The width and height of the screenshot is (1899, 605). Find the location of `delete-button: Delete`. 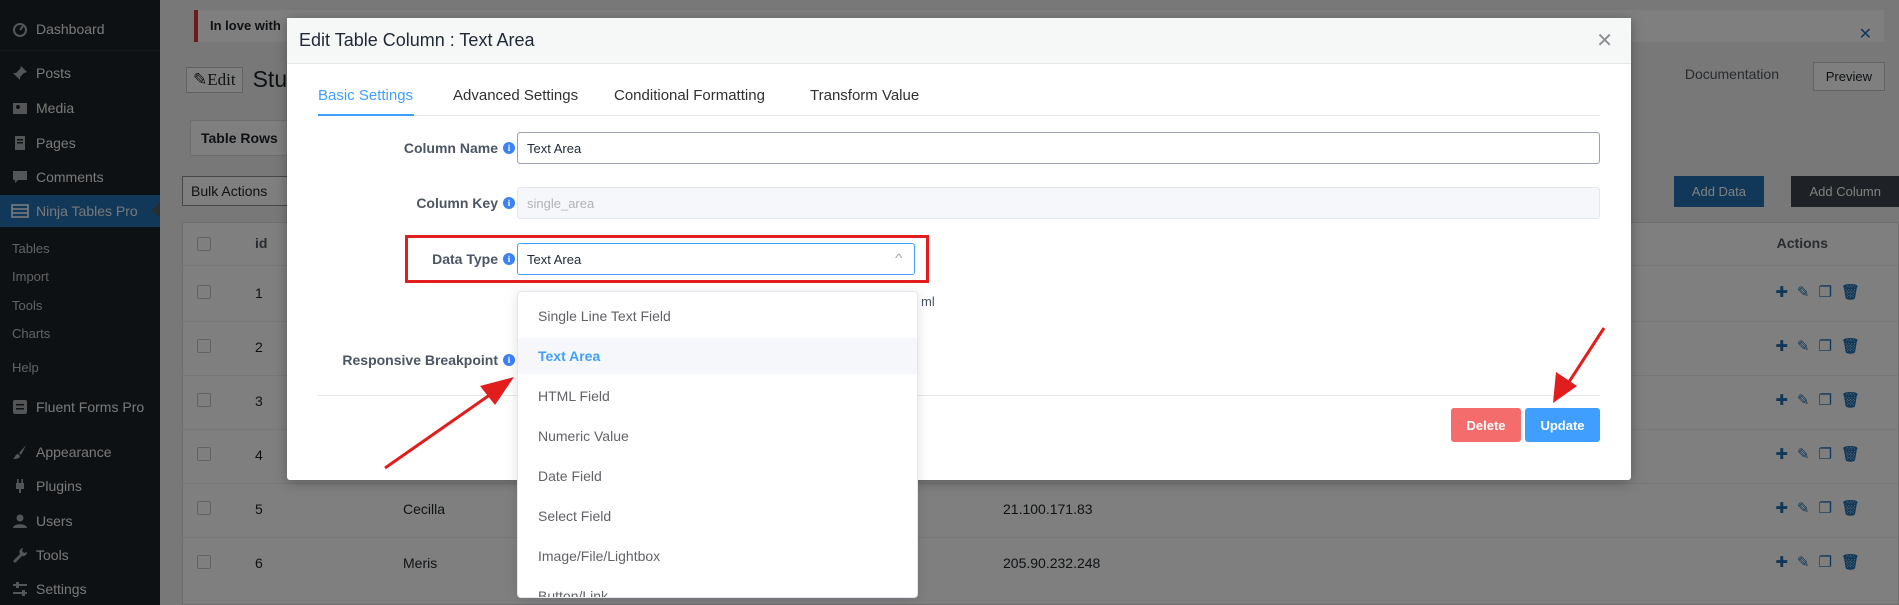

delete-button: Delete is located at coordinates (1486, 425).